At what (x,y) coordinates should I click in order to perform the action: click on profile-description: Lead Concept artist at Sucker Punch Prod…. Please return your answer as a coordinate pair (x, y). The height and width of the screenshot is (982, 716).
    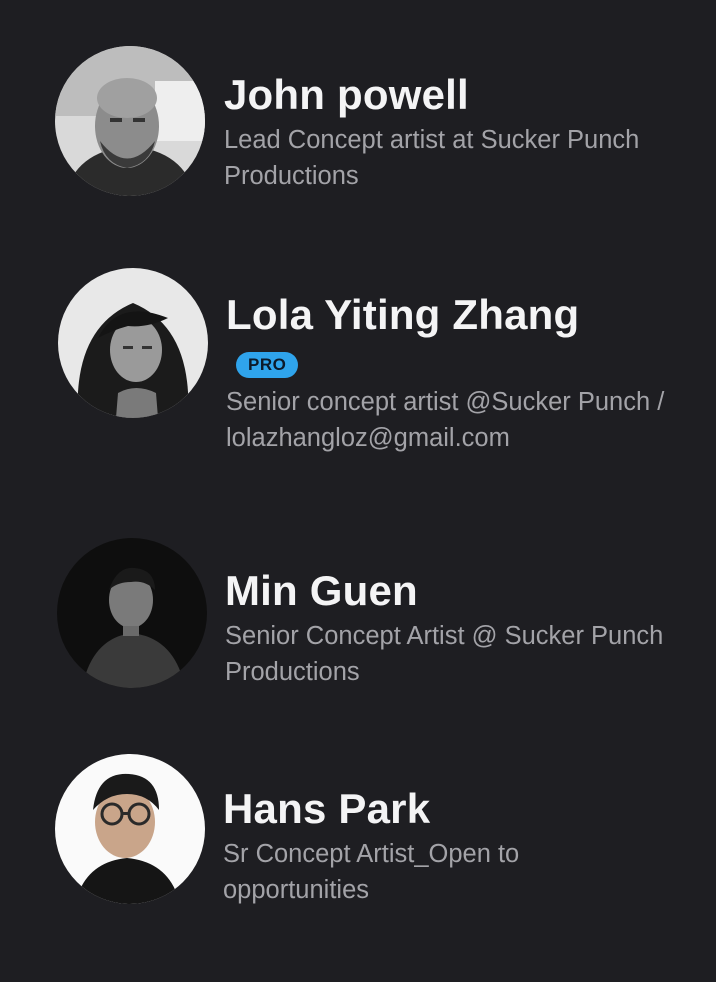
    Looking at the image, I should click on (432, 158).